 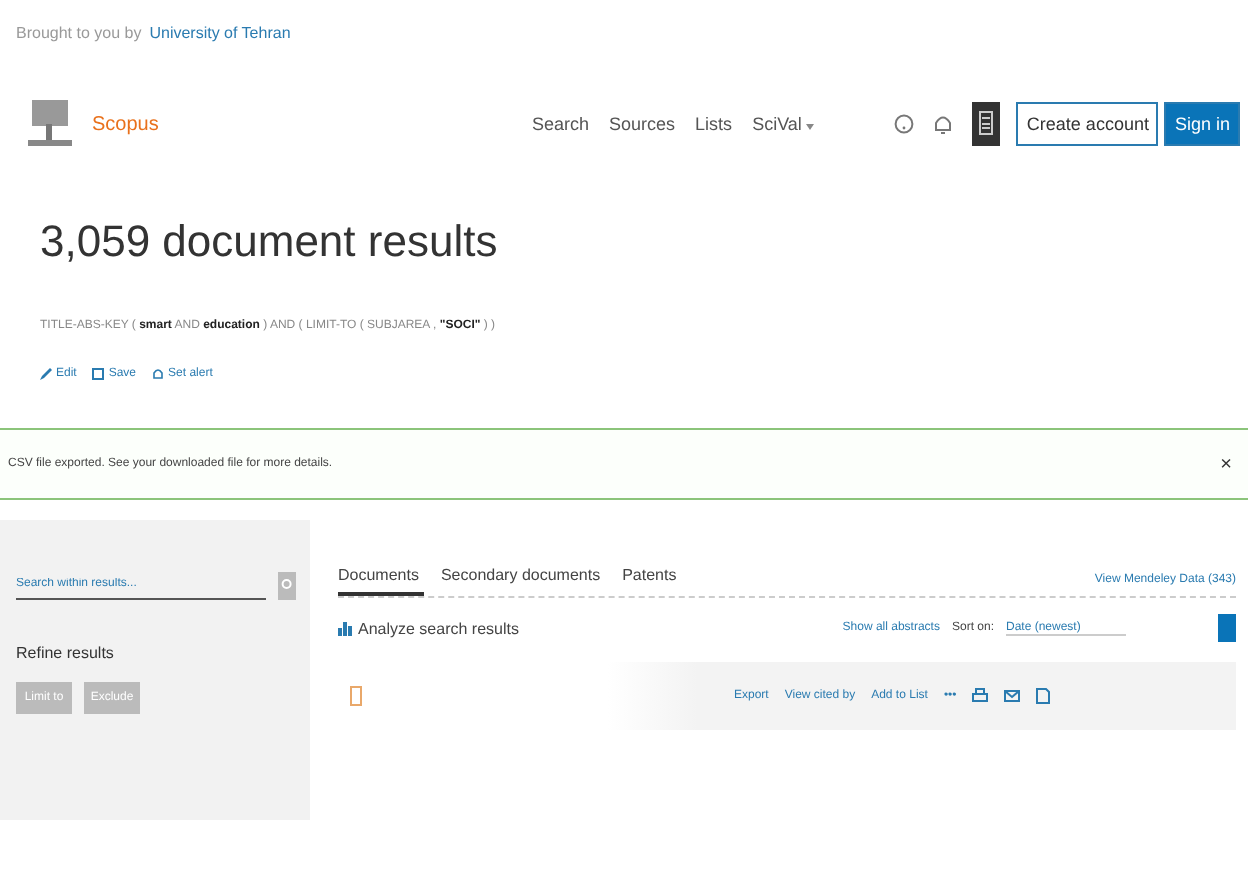 I want to click on nav-link: Lists, so click(x=714, y=124).